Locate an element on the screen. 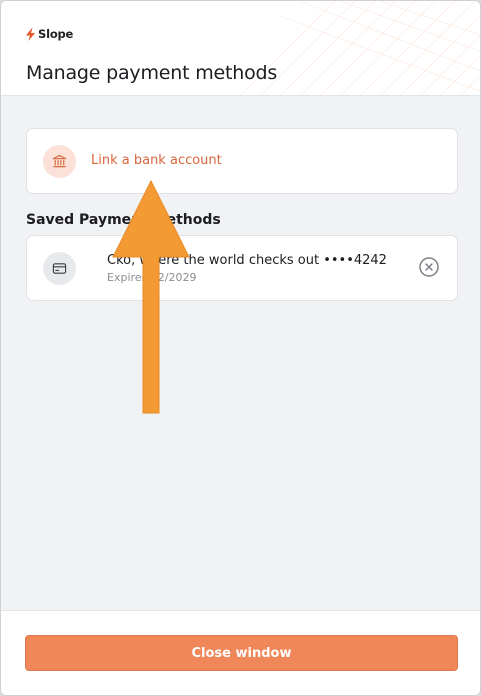 The height and width of the screenshot is (696, 481). brand-name: Slope is located at coordinates (56, 34).